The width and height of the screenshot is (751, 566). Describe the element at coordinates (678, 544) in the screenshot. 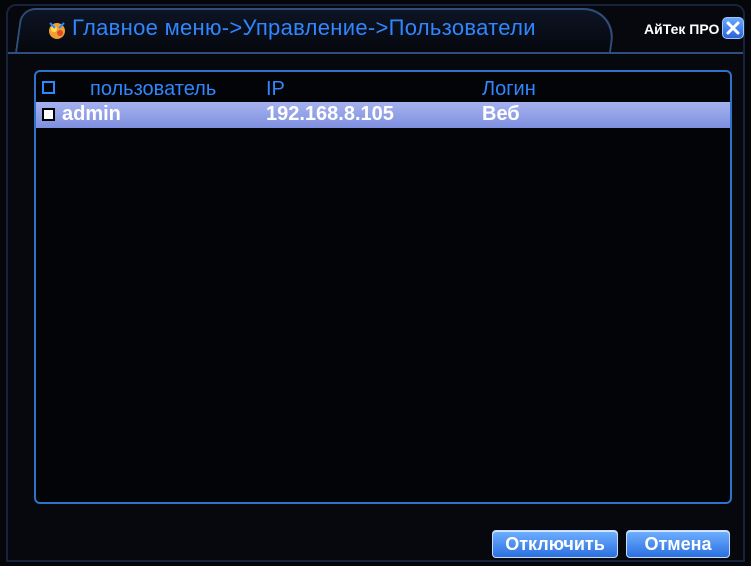

I see `cancel-button: Отмена` at that location.